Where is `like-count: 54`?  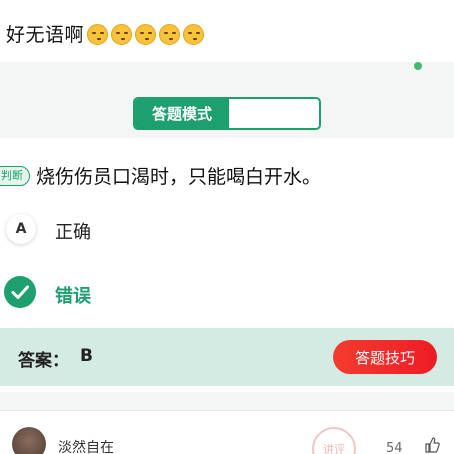
like-count: 54 is located at coordinates (394, 447).